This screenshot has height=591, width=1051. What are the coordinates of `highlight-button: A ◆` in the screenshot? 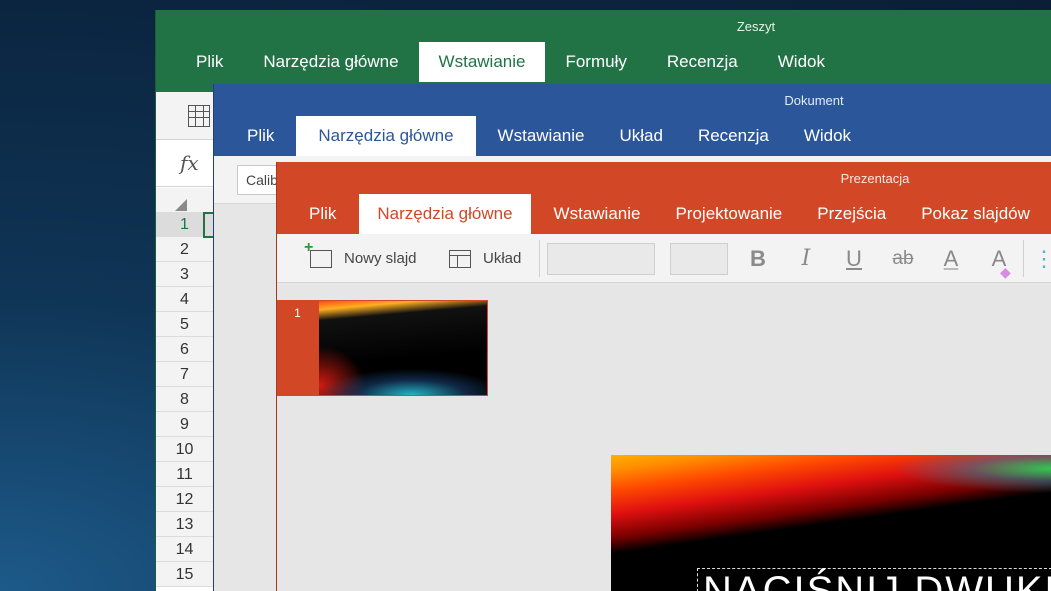 It's located at (999, 258).